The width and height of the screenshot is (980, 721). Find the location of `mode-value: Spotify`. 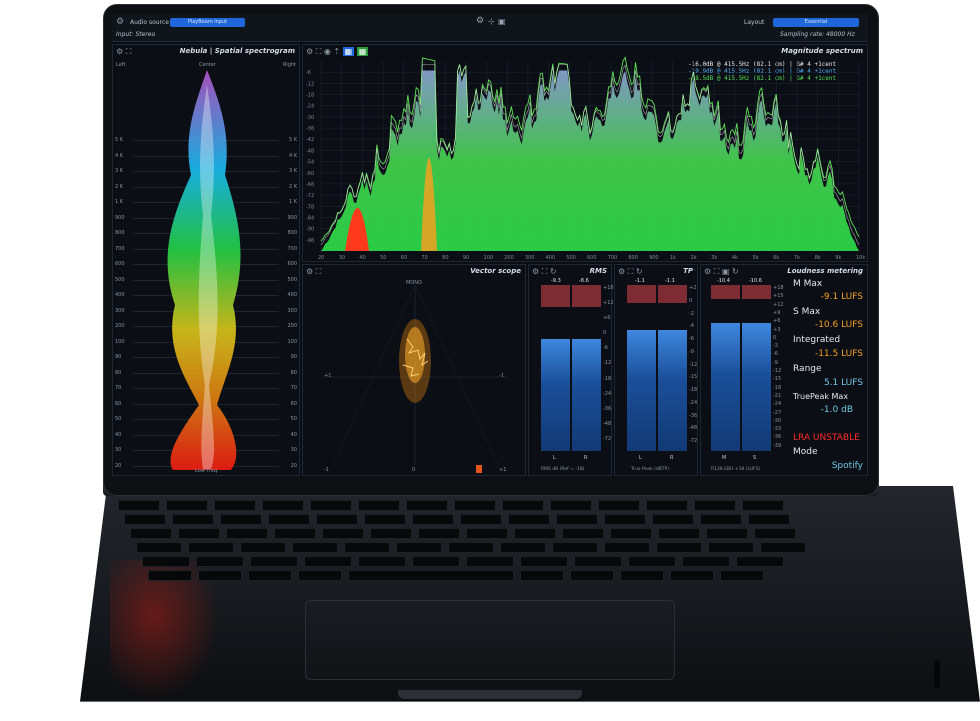

mode-value: Spotify is located at coordinates (847, 466).